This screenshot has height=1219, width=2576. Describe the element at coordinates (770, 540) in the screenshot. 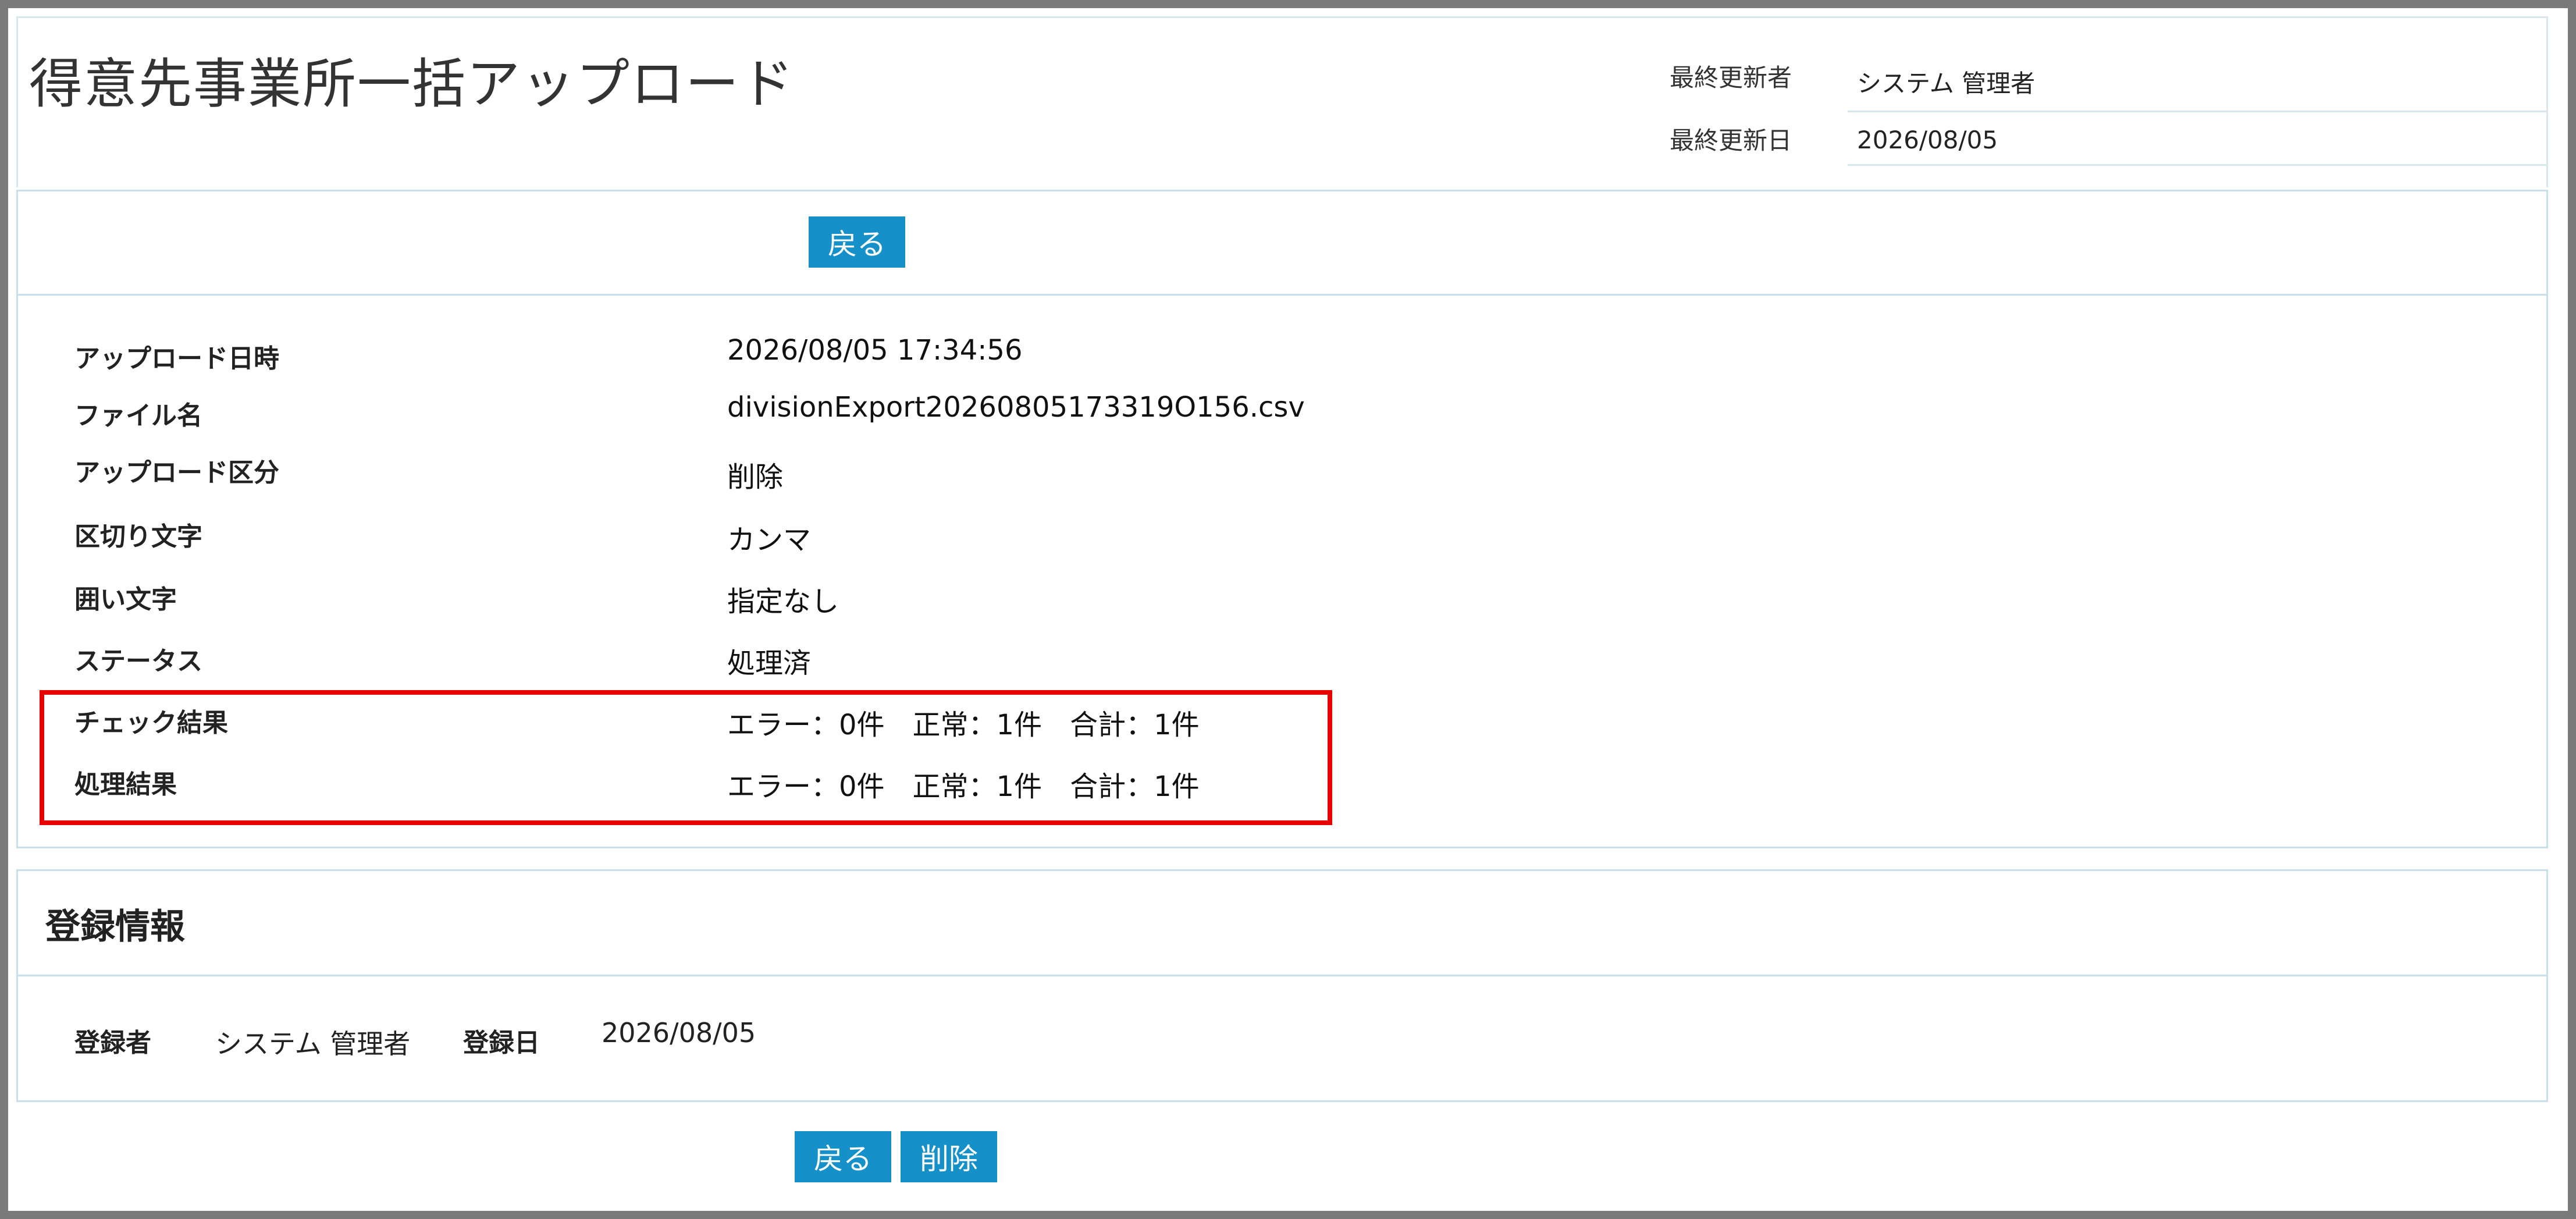

I see `detail-value-delimiter: カンマ` at that location.